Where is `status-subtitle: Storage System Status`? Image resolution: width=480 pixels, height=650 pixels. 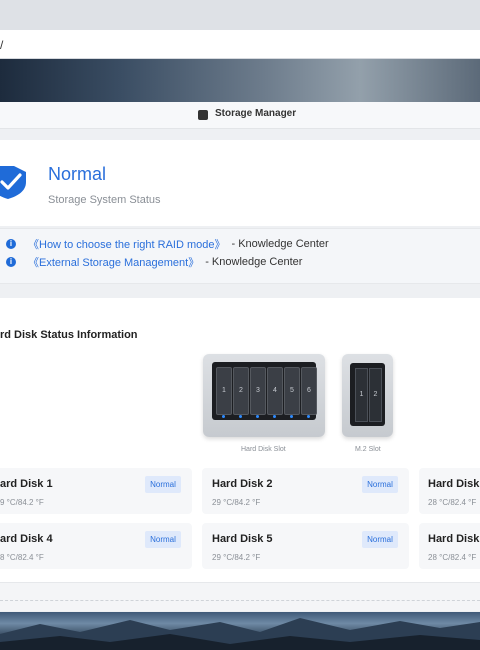
status-subtitle: Storage System Status is located at coordinates (104, 200).